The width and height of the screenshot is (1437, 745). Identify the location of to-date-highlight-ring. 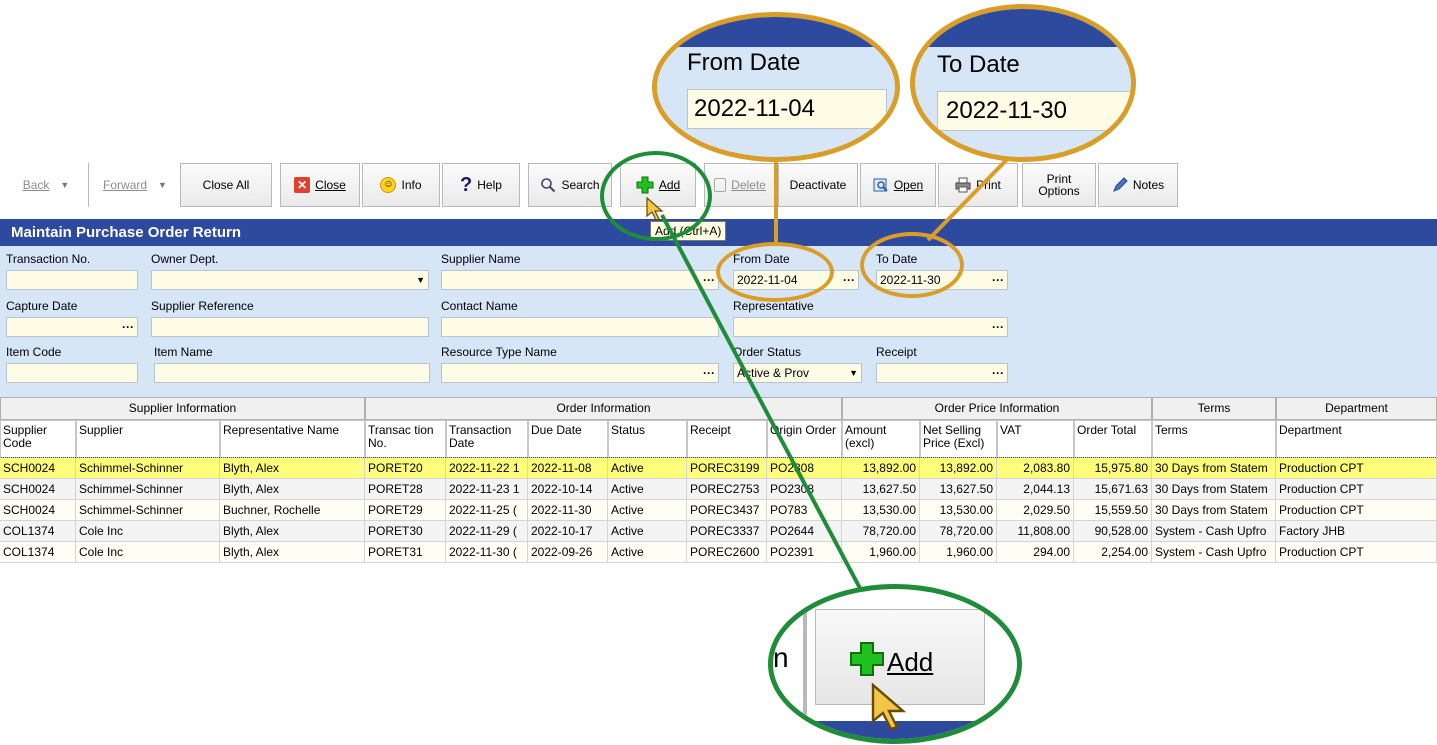
(912, 265).